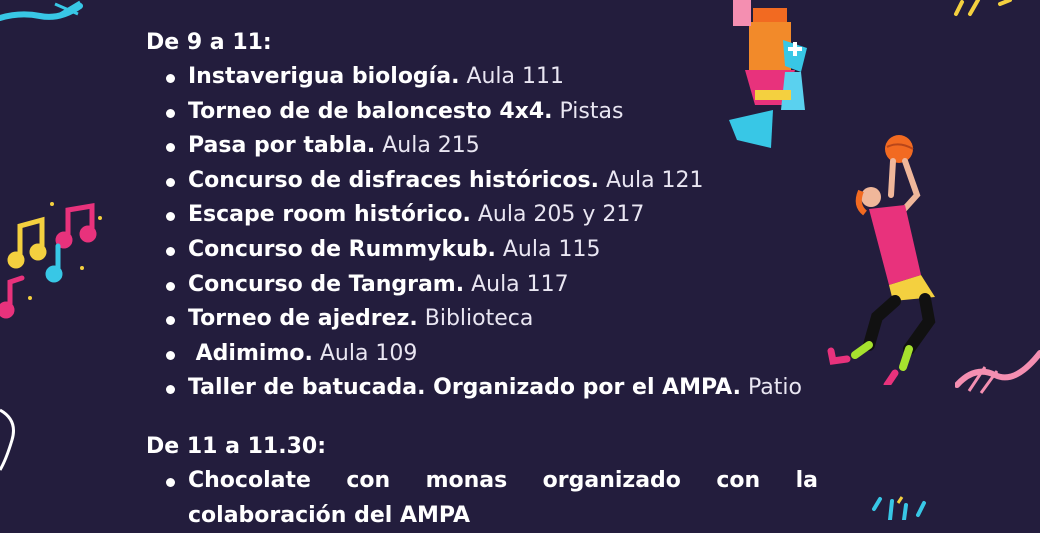  Describe the element at coordinates (249, 480) in the screenshot. I see `word: Chocolate` at that location.